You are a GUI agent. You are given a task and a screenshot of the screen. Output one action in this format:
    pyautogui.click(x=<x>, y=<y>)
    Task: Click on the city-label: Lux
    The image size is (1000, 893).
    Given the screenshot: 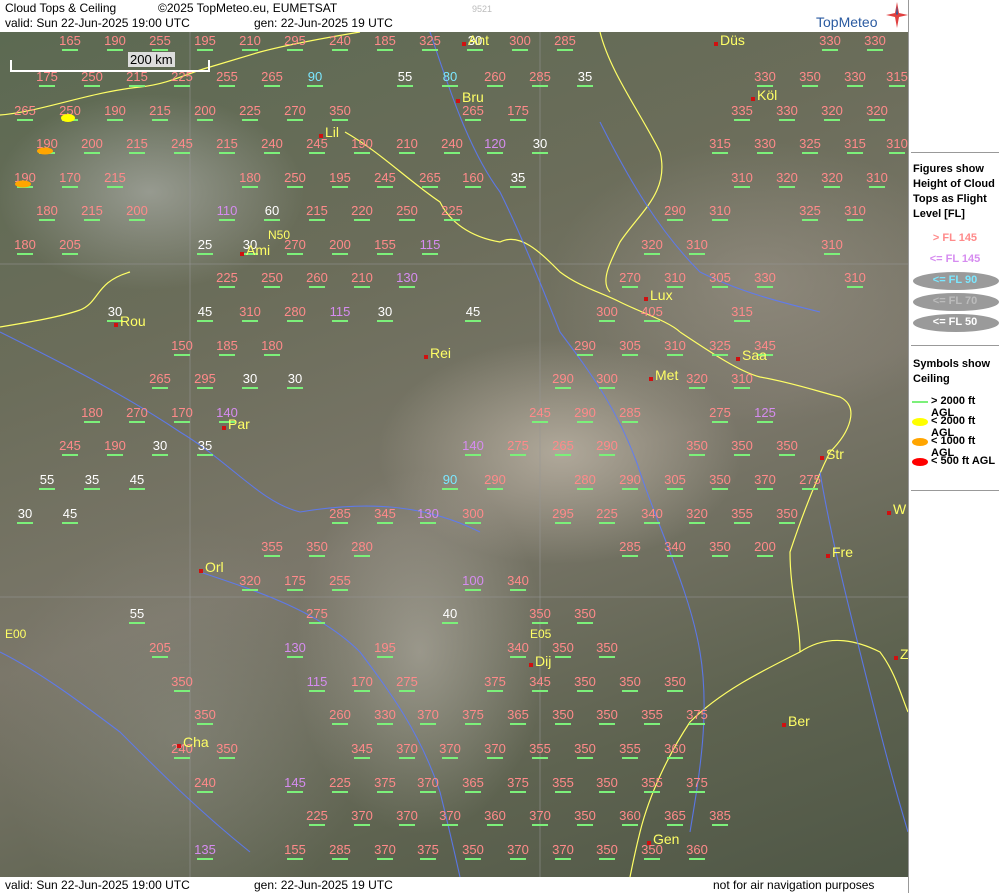 What is the action you would take?
    pyautogui.click(x=658, y=295)
    